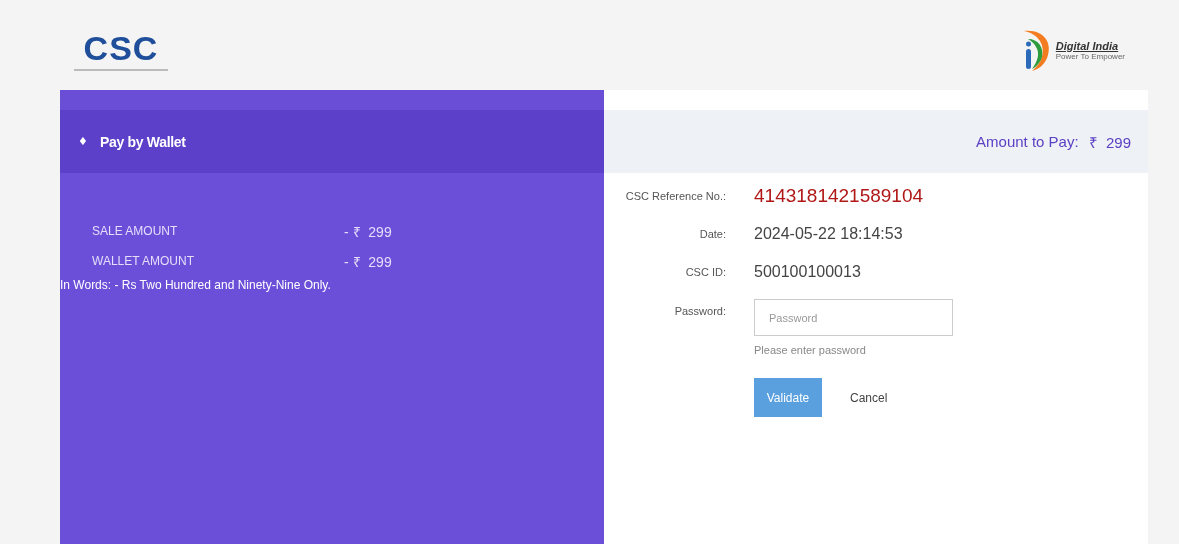  Describe the element at coordinates (1090, 56) in the screenshot. I see `brand-tagline: Power To Empower` at that location.